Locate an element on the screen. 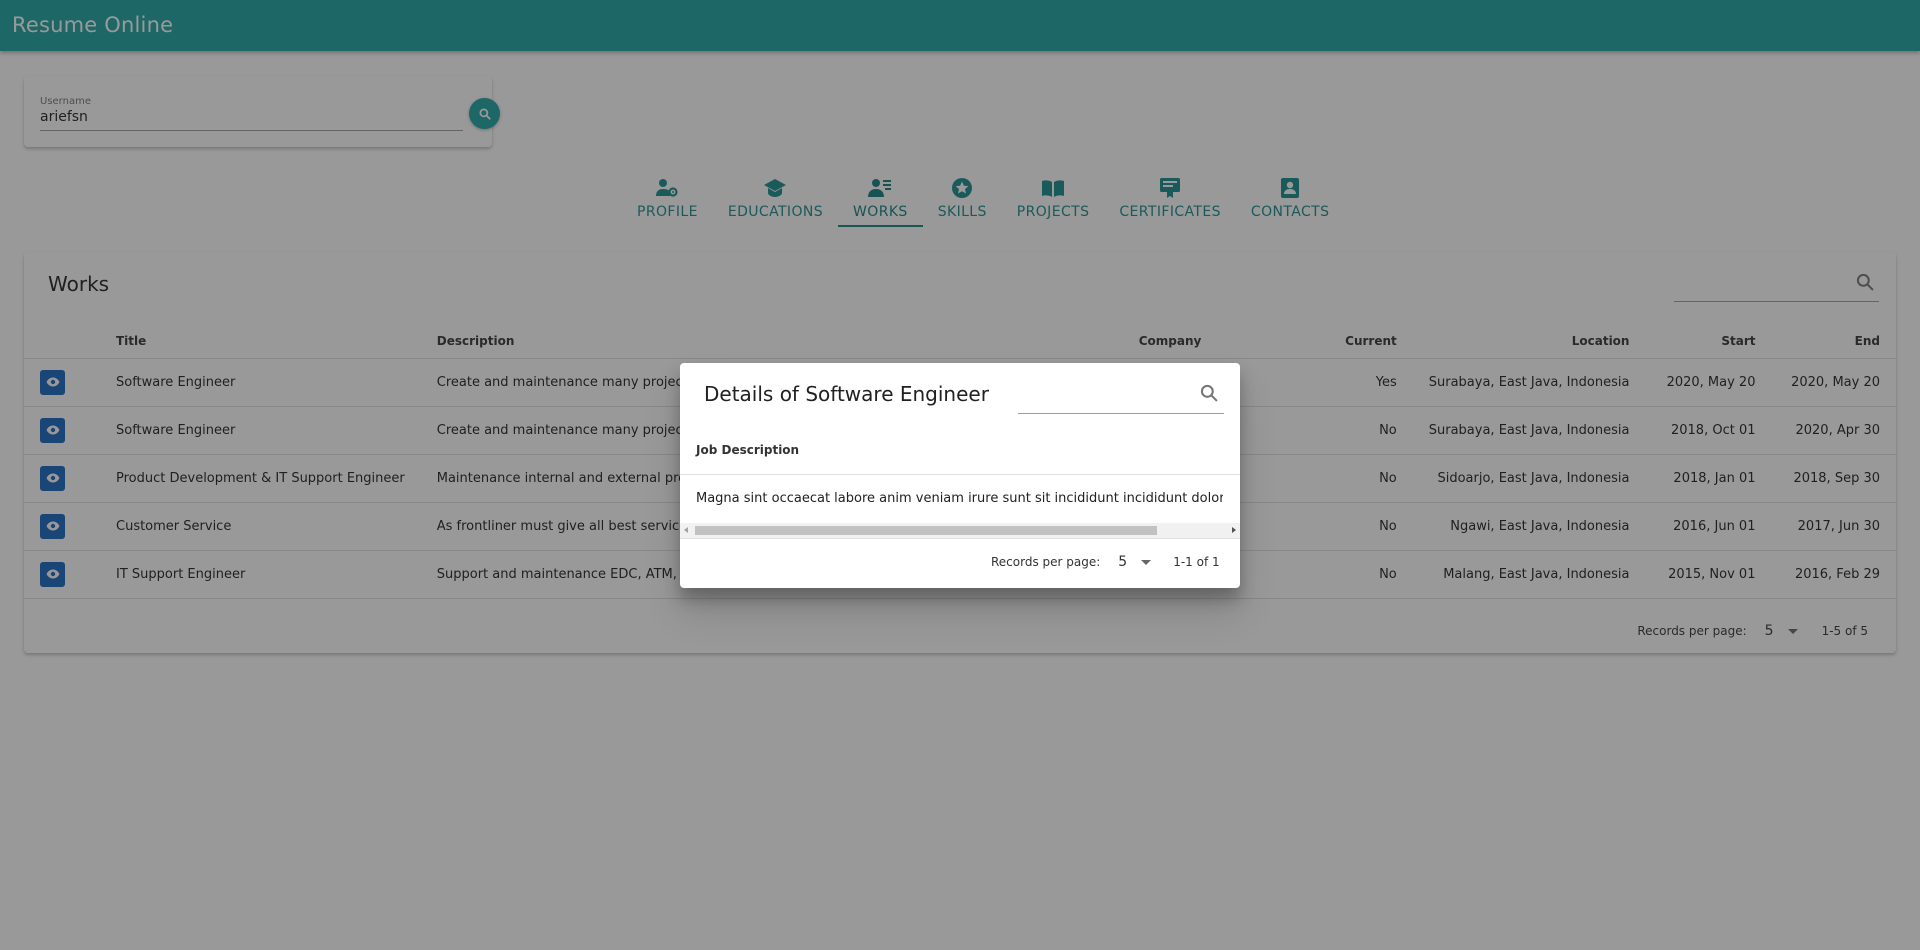  pagination-range: 1-1 of 1 is located at coordinates (1196, 562).